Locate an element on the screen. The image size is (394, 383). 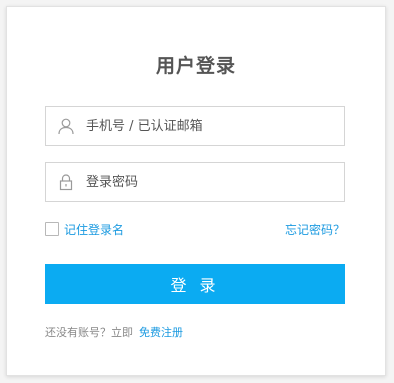
page-title: 用户登录 is located at coordinates (195, 66).